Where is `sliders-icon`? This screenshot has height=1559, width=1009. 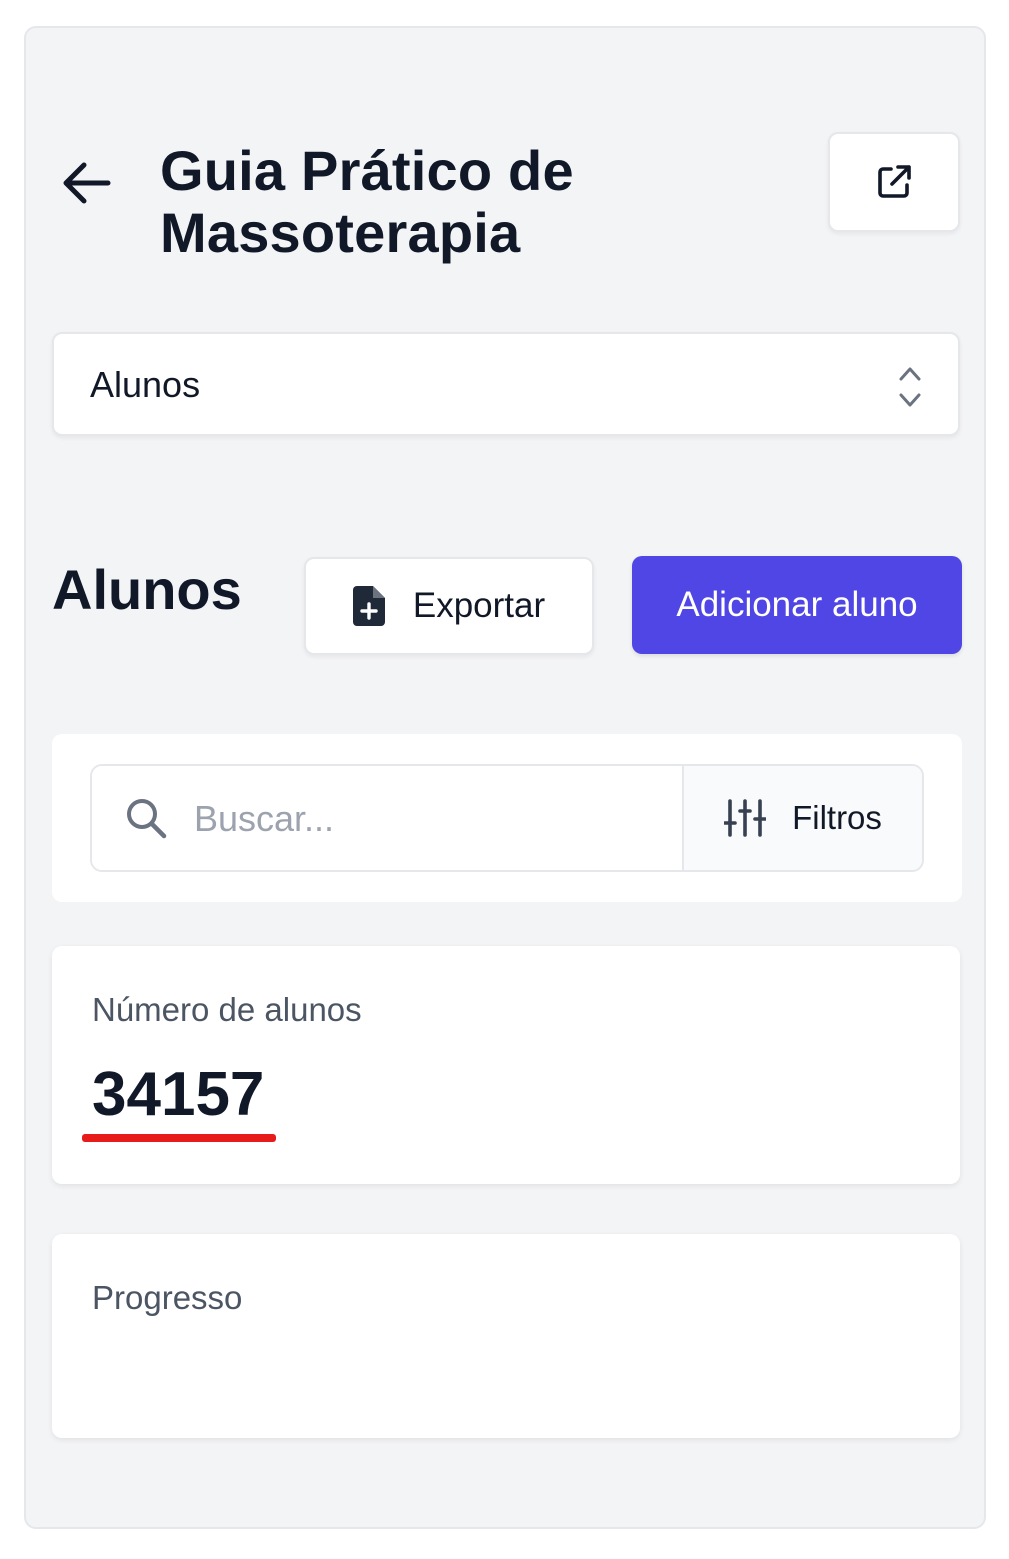
sliders-icon is located at coordinates (745, 818).